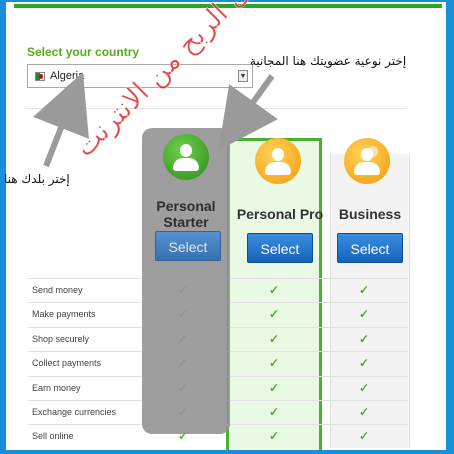 This screenshot has height=454, width=454. What do you see at coordinates (216, 108) in the screenshot?
I see `divider` at bounding box center [216, 108].